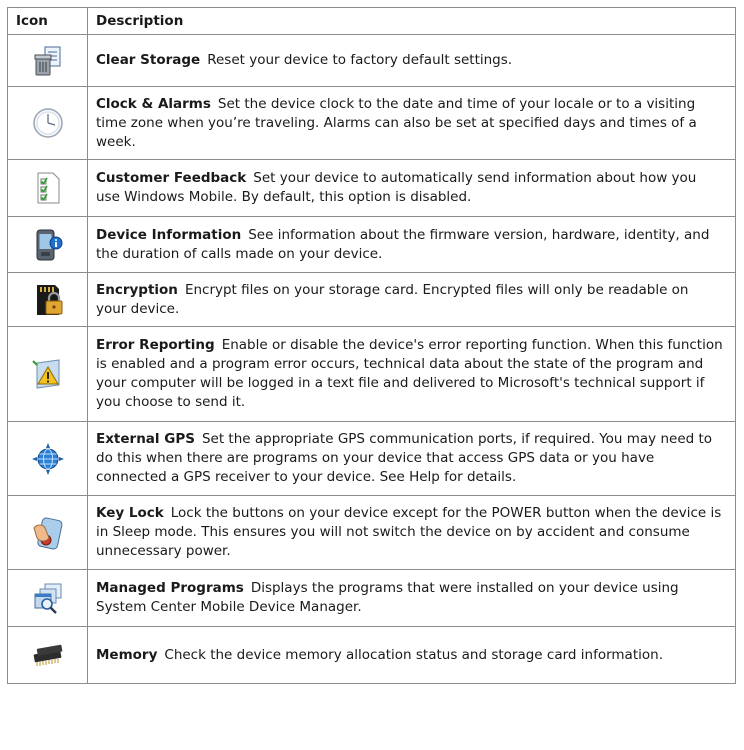 This screenshot has height=750, width=744. I want to click on description-column-header: Description, so click(411, 21).